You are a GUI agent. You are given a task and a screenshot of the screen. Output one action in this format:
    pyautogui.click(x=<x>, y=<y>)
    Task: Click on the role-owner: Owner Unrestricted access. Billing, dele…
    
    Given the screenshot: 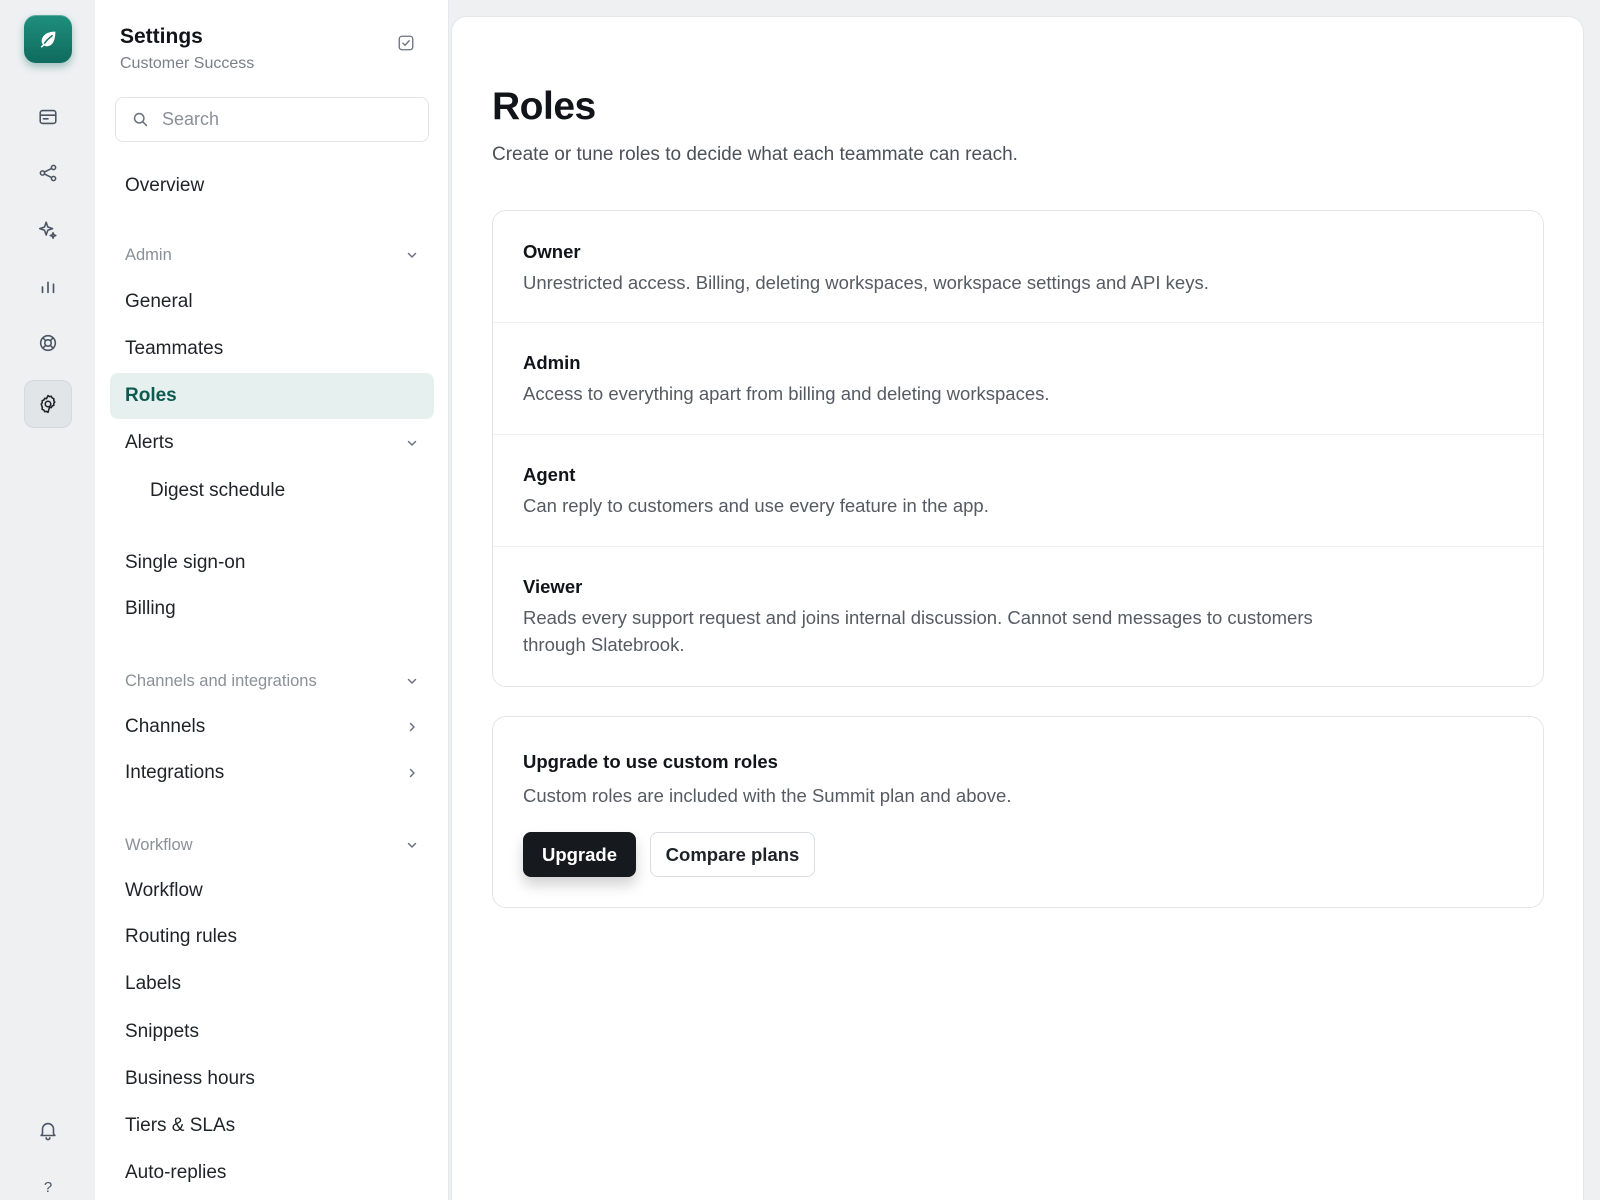 What is the action you would take?
    pyautogui.click(x=1018, y=267)
    